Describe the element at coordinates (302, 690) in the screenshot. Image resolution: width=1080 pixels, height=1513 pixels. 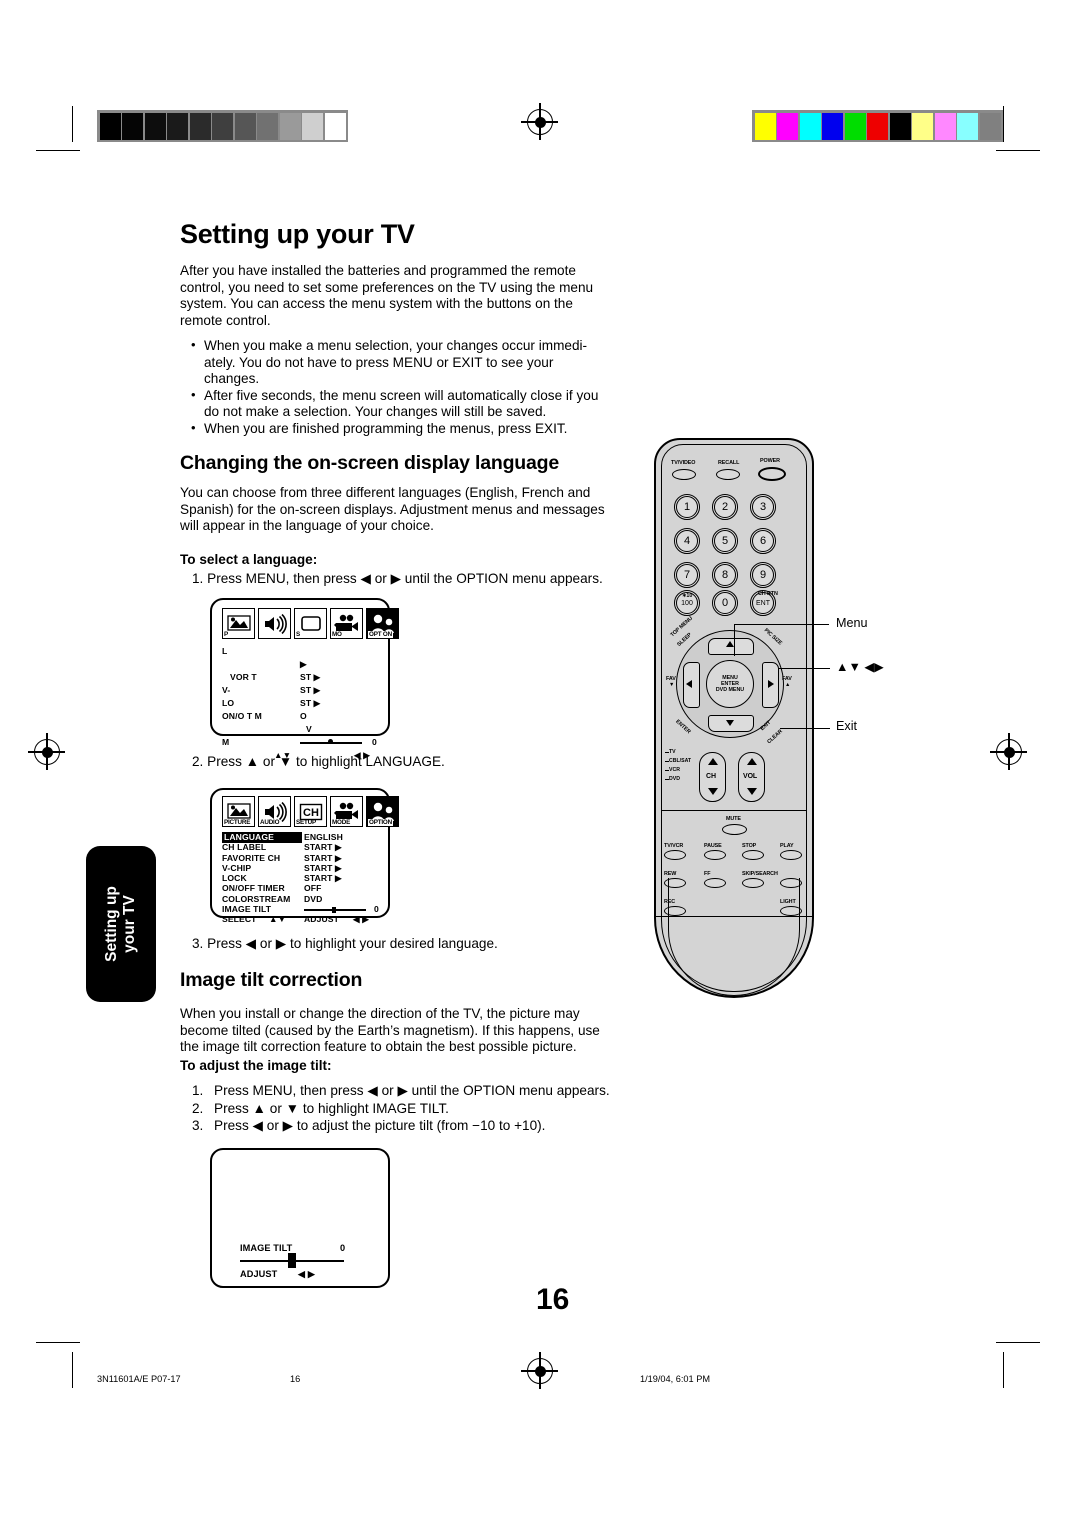
I see `menu-row: V- ST ▶` at that location.